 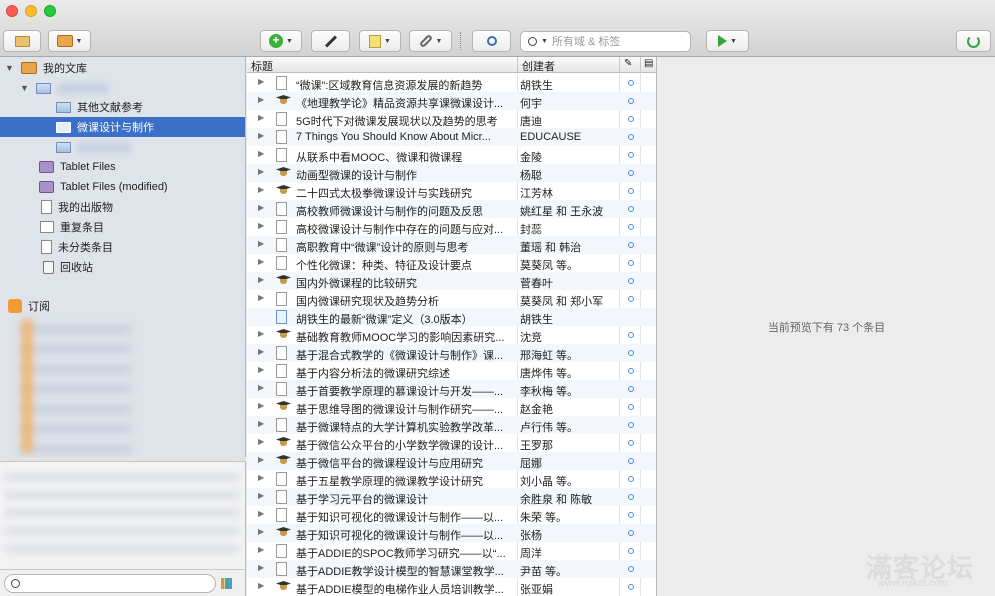 What do you see at coordinates (281, 41) in the screenshot?
I see `new-item-button: + ▼` at bounding box center [281, 41].